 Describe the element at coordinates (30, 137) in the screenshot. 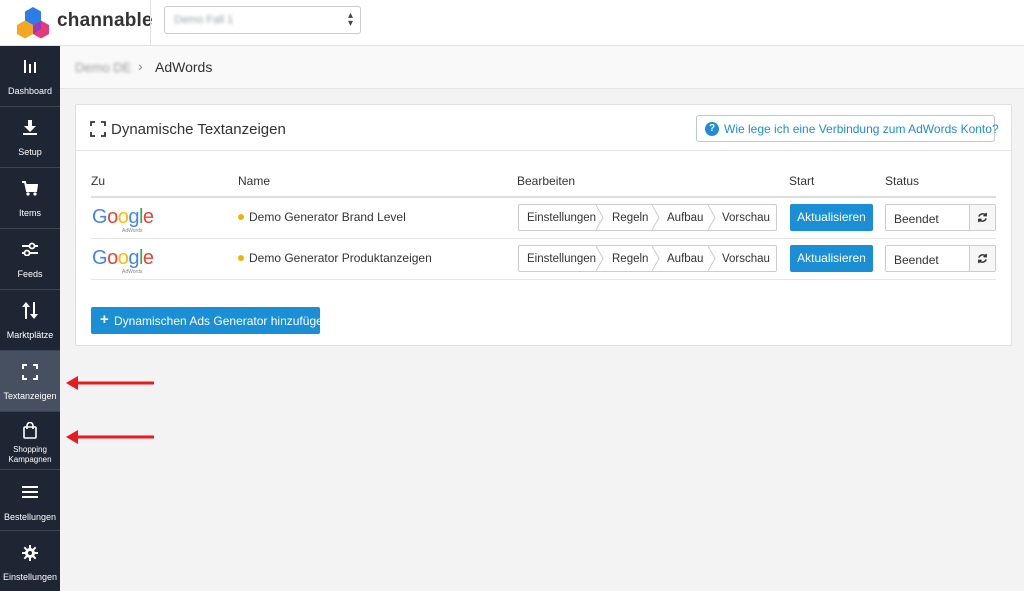

I see `sidebar-item-setup: Setup` at that location.